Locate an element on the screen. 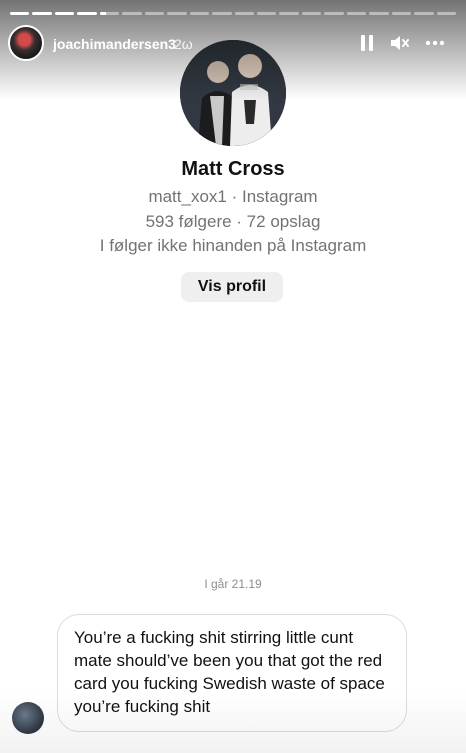 This screenshot has height=753, width=466. story-username: joachimandersen3 is located at coordinates (114, 44).